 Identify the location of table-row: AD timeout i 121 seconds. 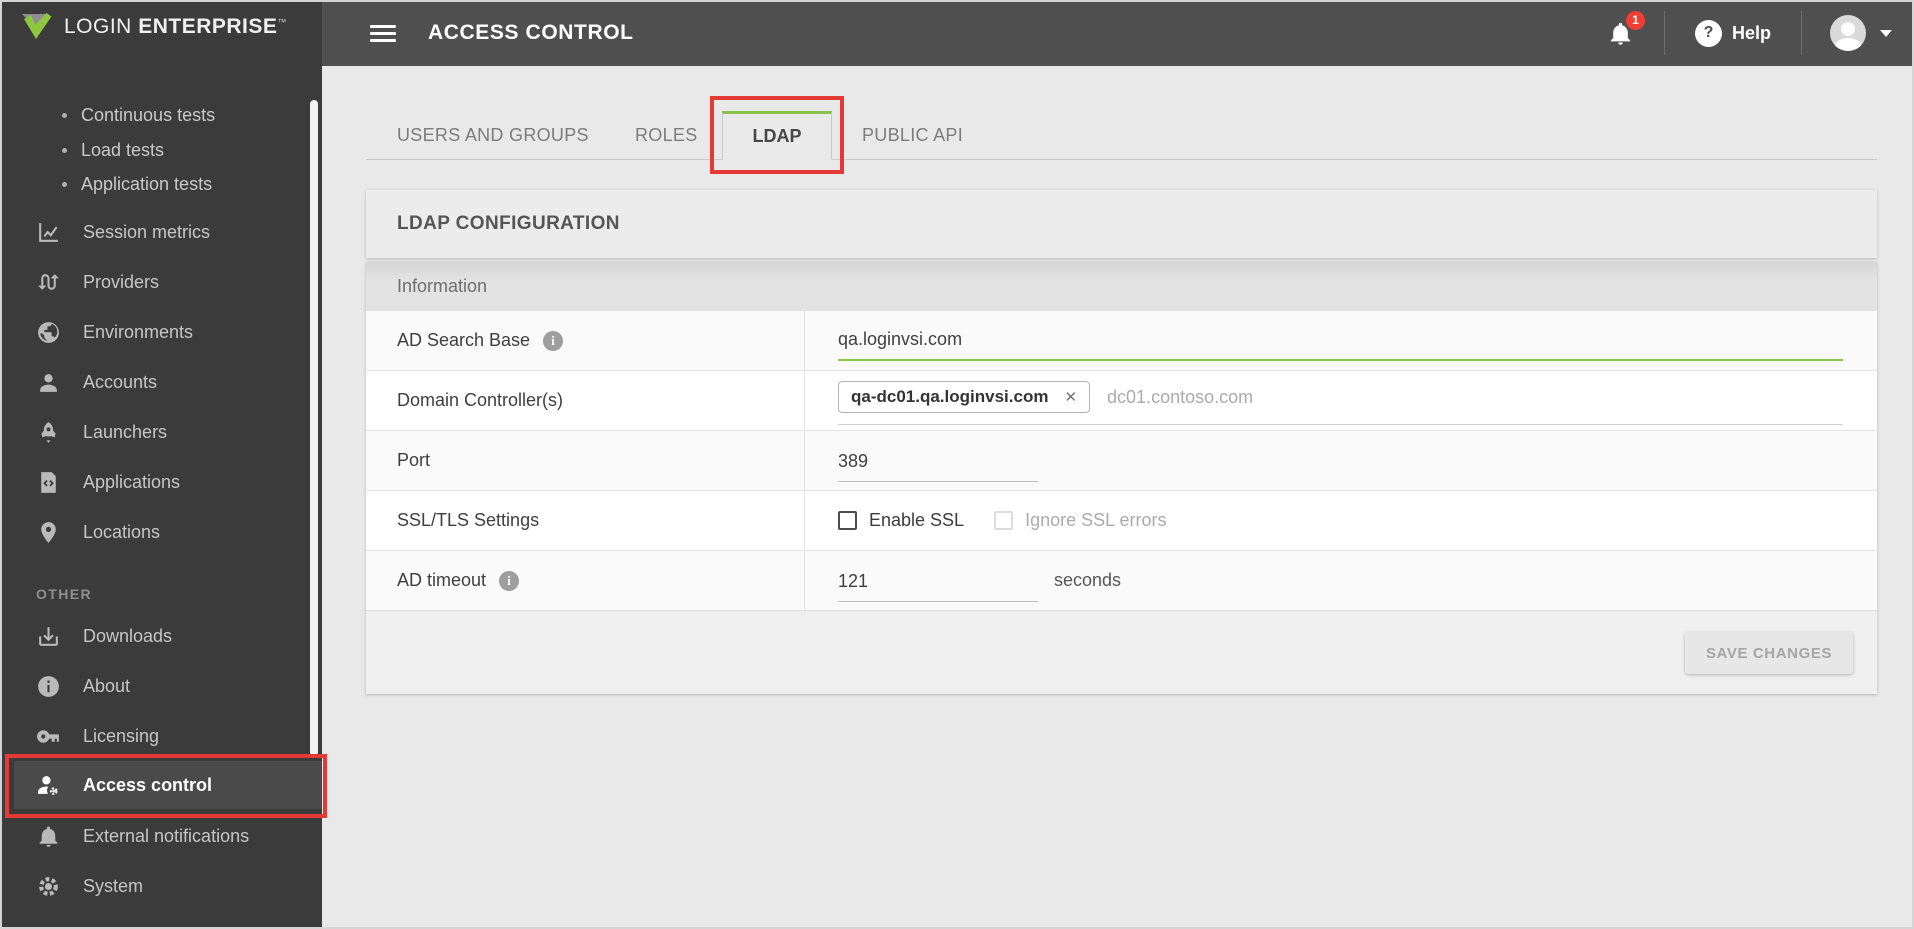
(1121, 580).